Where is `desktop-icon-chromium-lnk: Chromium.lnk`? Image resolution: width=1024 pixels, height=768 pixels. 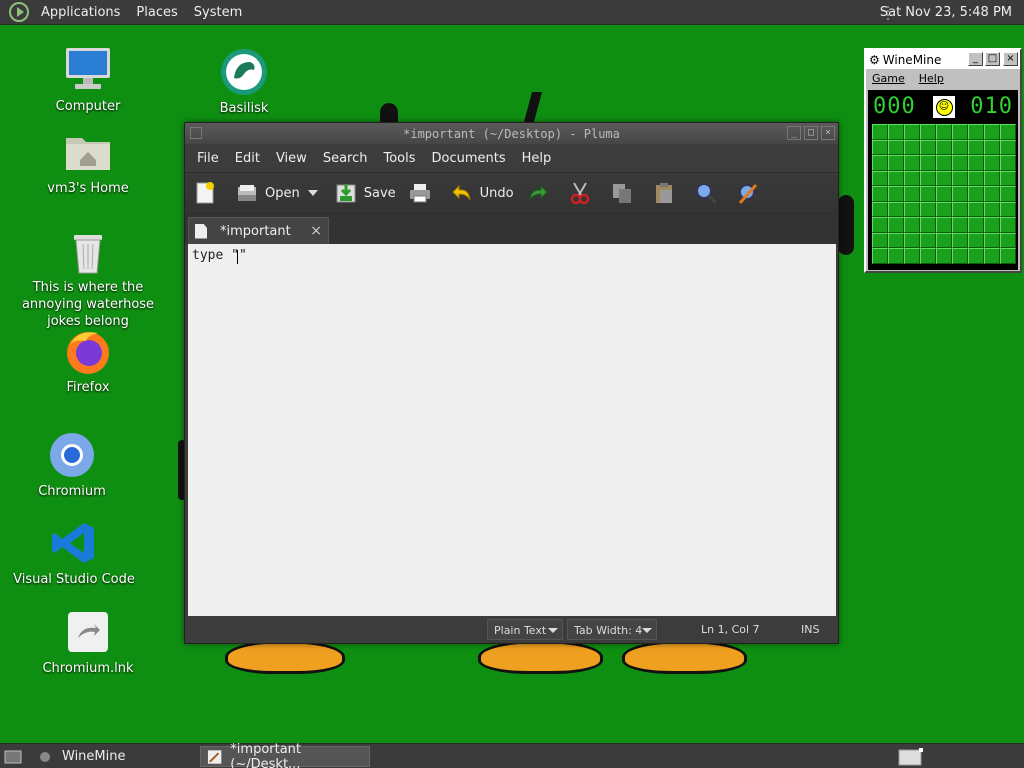
desktop-icon-chromium-lnk: Chromium.lnk is located at coordinates (88, 642).